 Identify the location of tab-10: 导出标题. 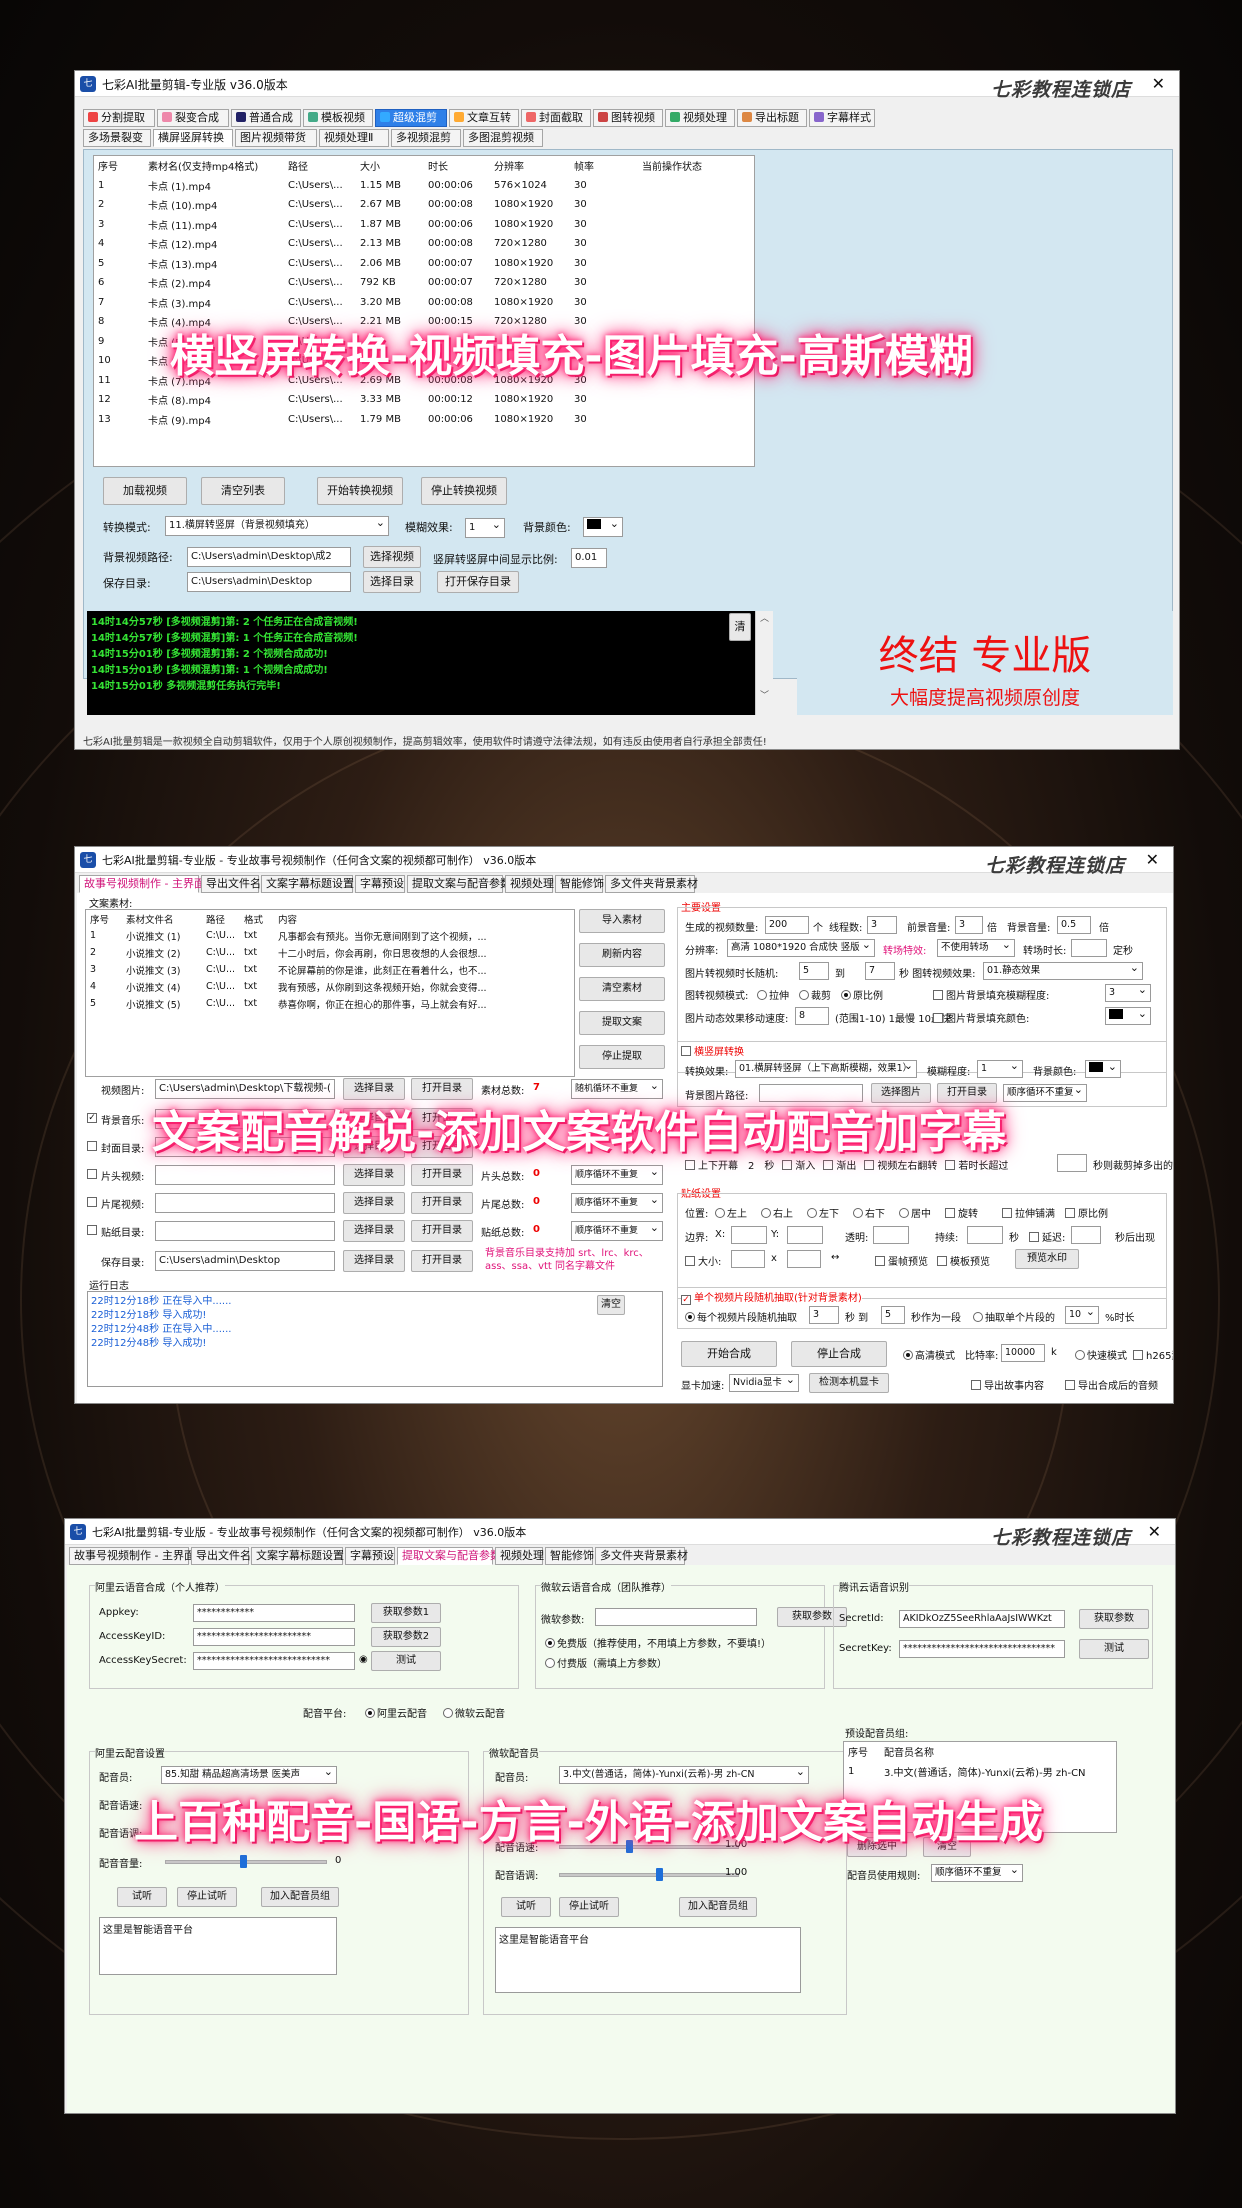
(772, 118).